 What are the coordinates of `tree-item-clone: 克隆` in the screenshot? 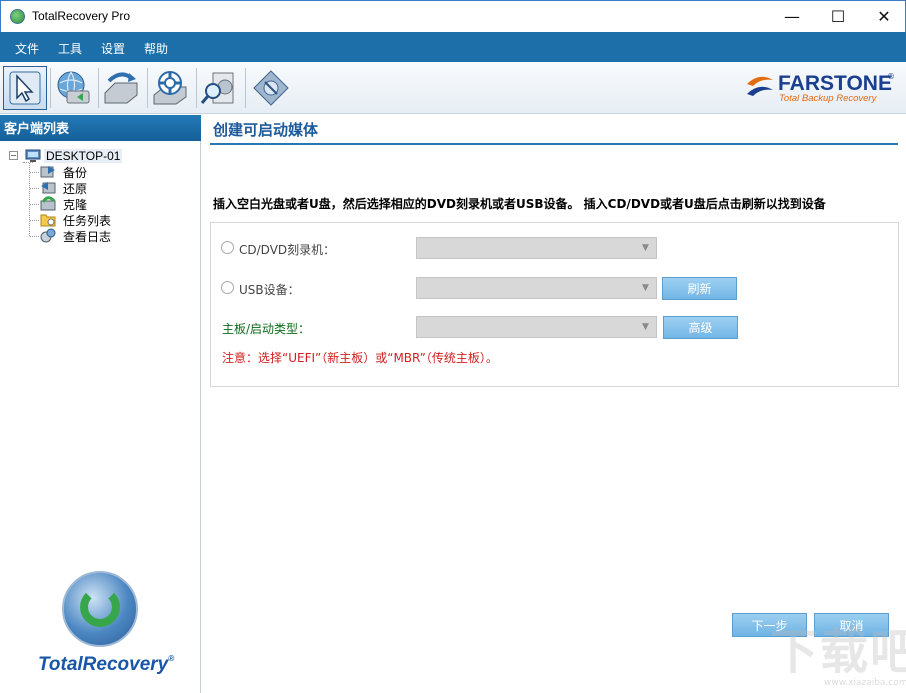 It's located at (110, 204).